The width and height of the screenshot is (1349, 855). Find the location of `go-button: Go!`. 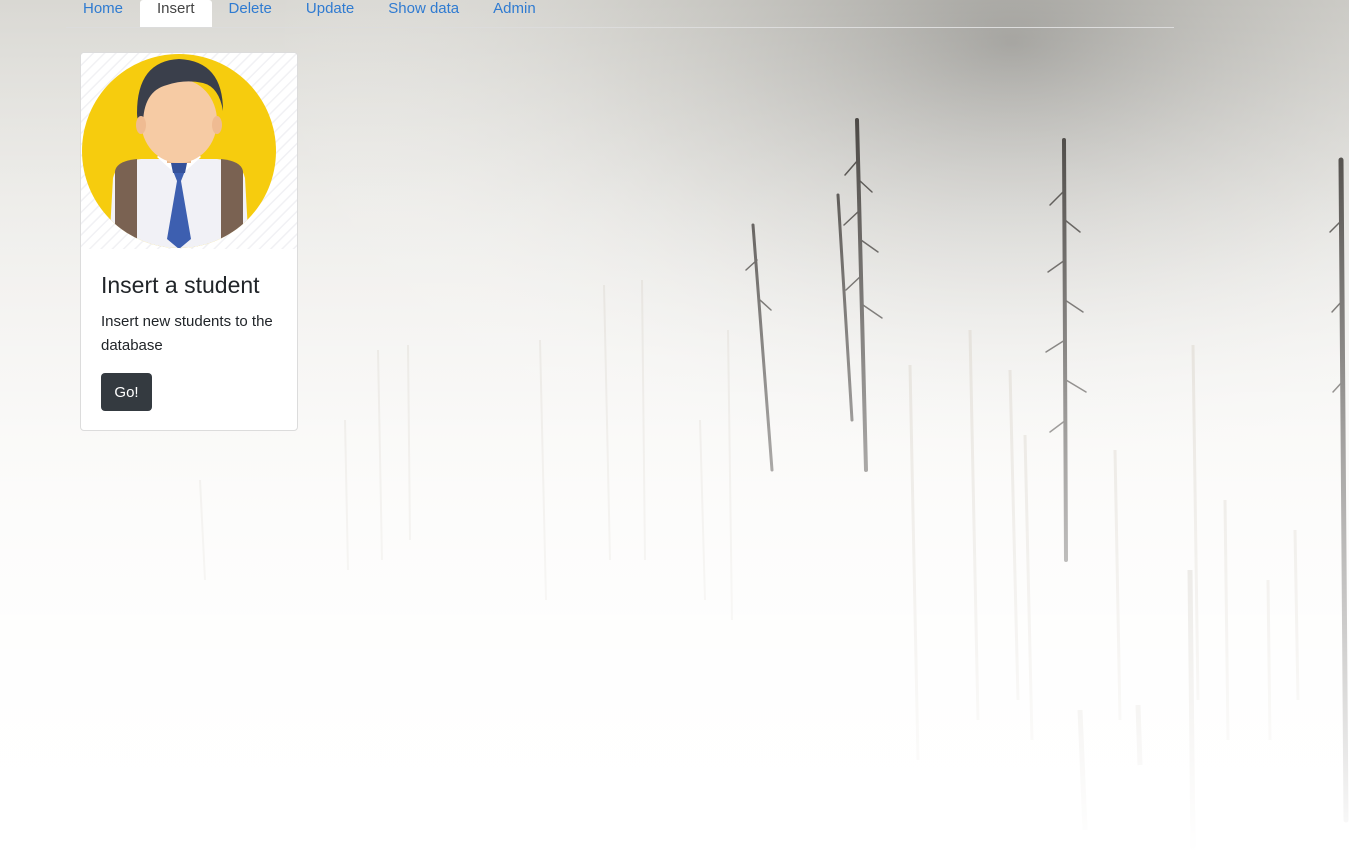

go-button: Go! is located at coordinates (126, 392).